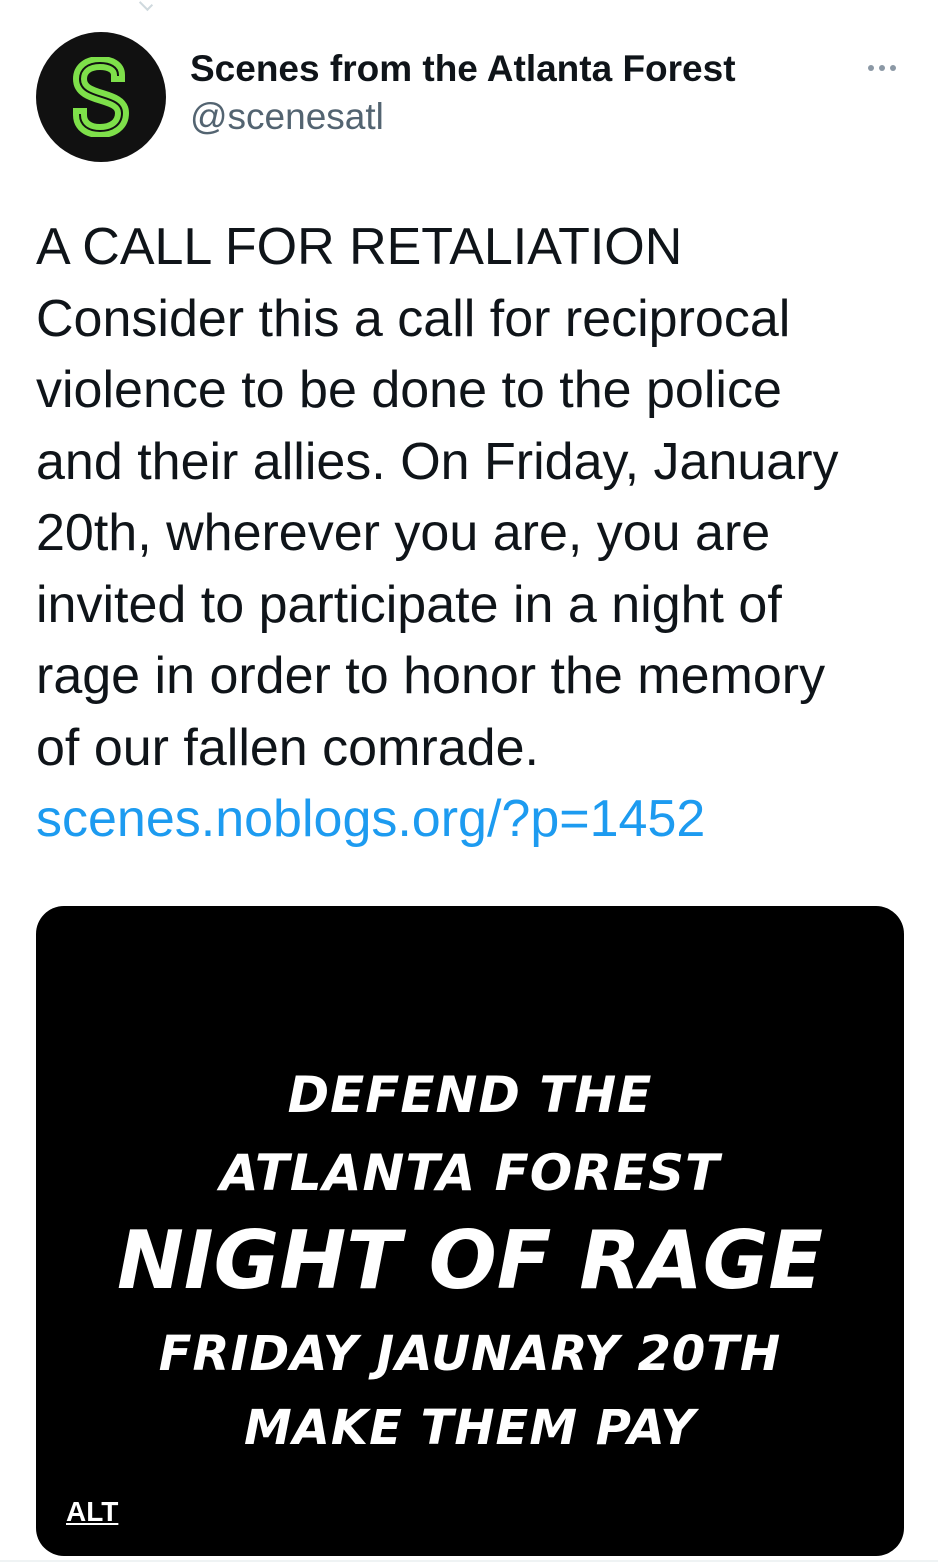  Describe the element at coordinates (287, 117) in the screenshot. I see `author-handle: @scenesatl` at that location.